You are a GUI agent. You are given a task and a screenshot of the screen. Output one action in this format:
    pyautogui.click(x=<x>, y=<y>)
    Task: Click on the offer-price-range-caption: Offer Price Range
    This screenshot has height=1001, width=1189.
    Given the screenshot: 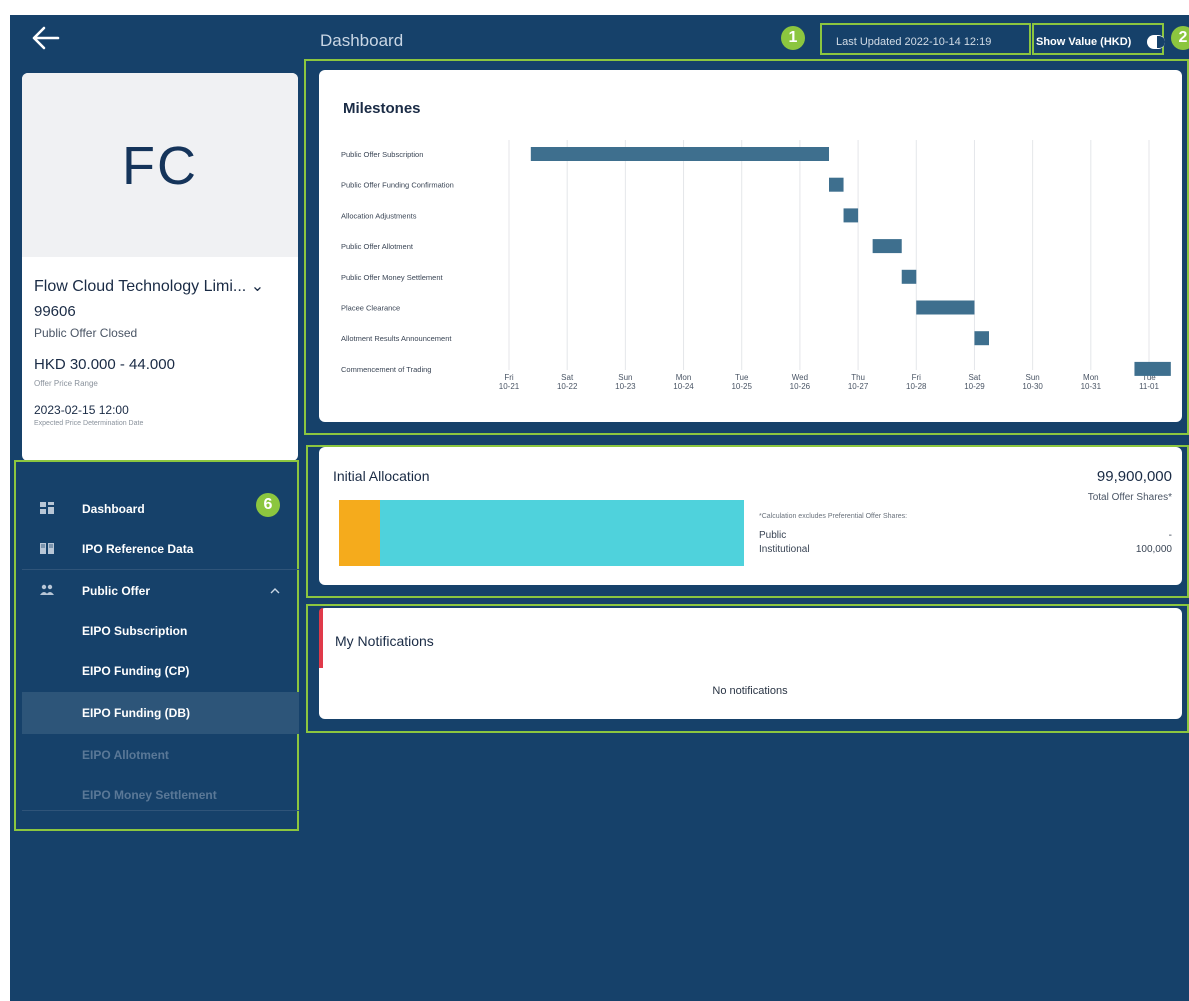 What is the action you would take?
    pyautogui.click(x=66, y=383)
    